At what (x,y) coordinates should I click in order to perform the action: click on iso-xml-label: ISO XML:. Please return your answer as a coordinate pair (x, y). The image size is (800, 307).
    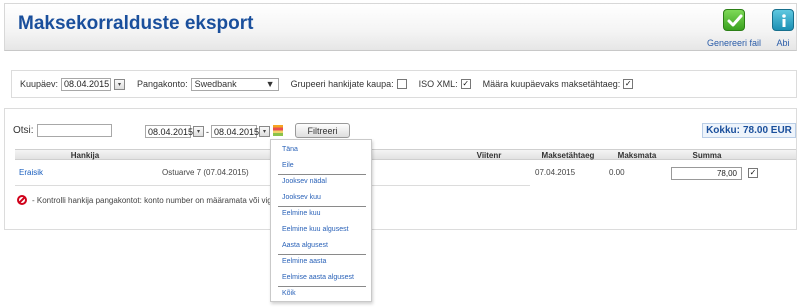
    Looking at the image, I should click on (438, 84).